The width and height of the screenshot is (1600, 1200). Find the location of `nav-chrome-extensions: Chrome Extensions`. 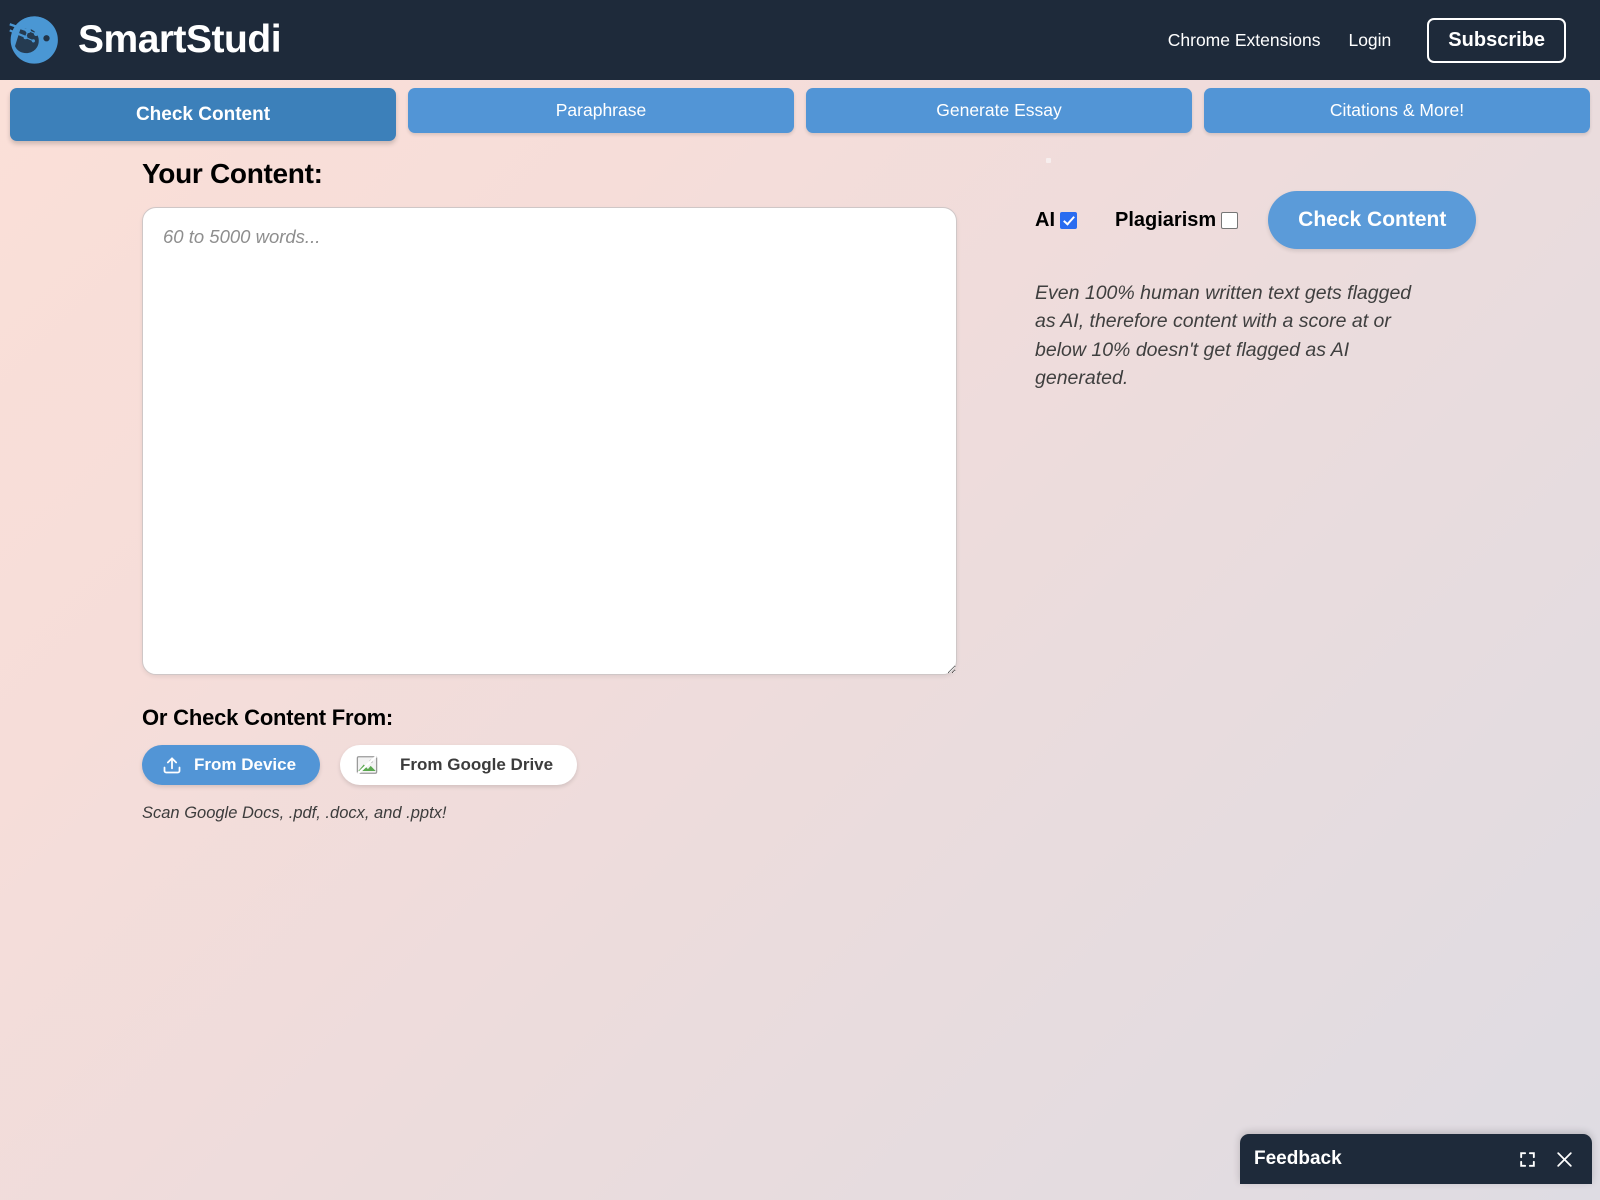

nav-chrome-extensions: Chrome Extensions is located at coordinates (1244, 40).